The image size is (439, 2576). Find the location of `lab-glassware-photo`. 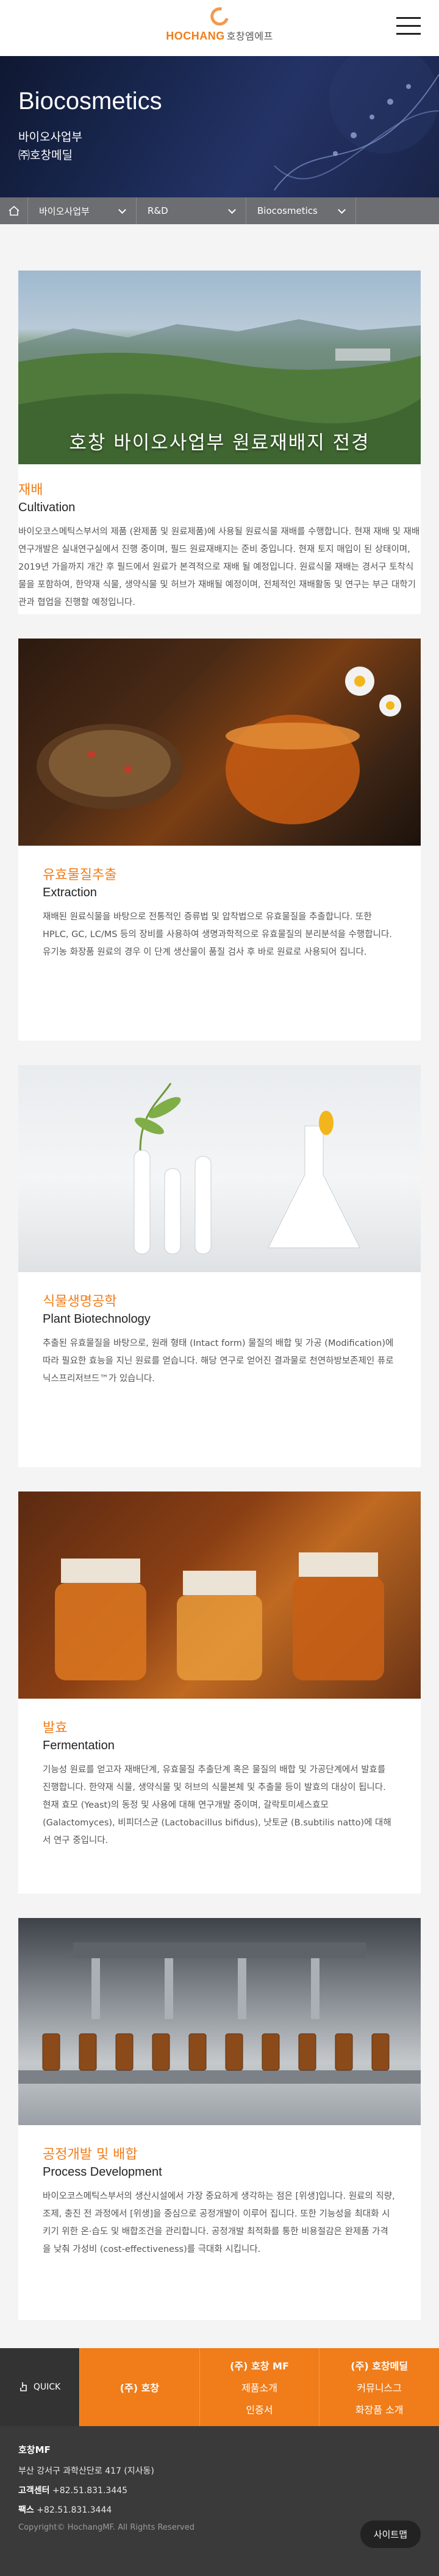

lab-glassware-photo is located at coordinates (220, 1168).